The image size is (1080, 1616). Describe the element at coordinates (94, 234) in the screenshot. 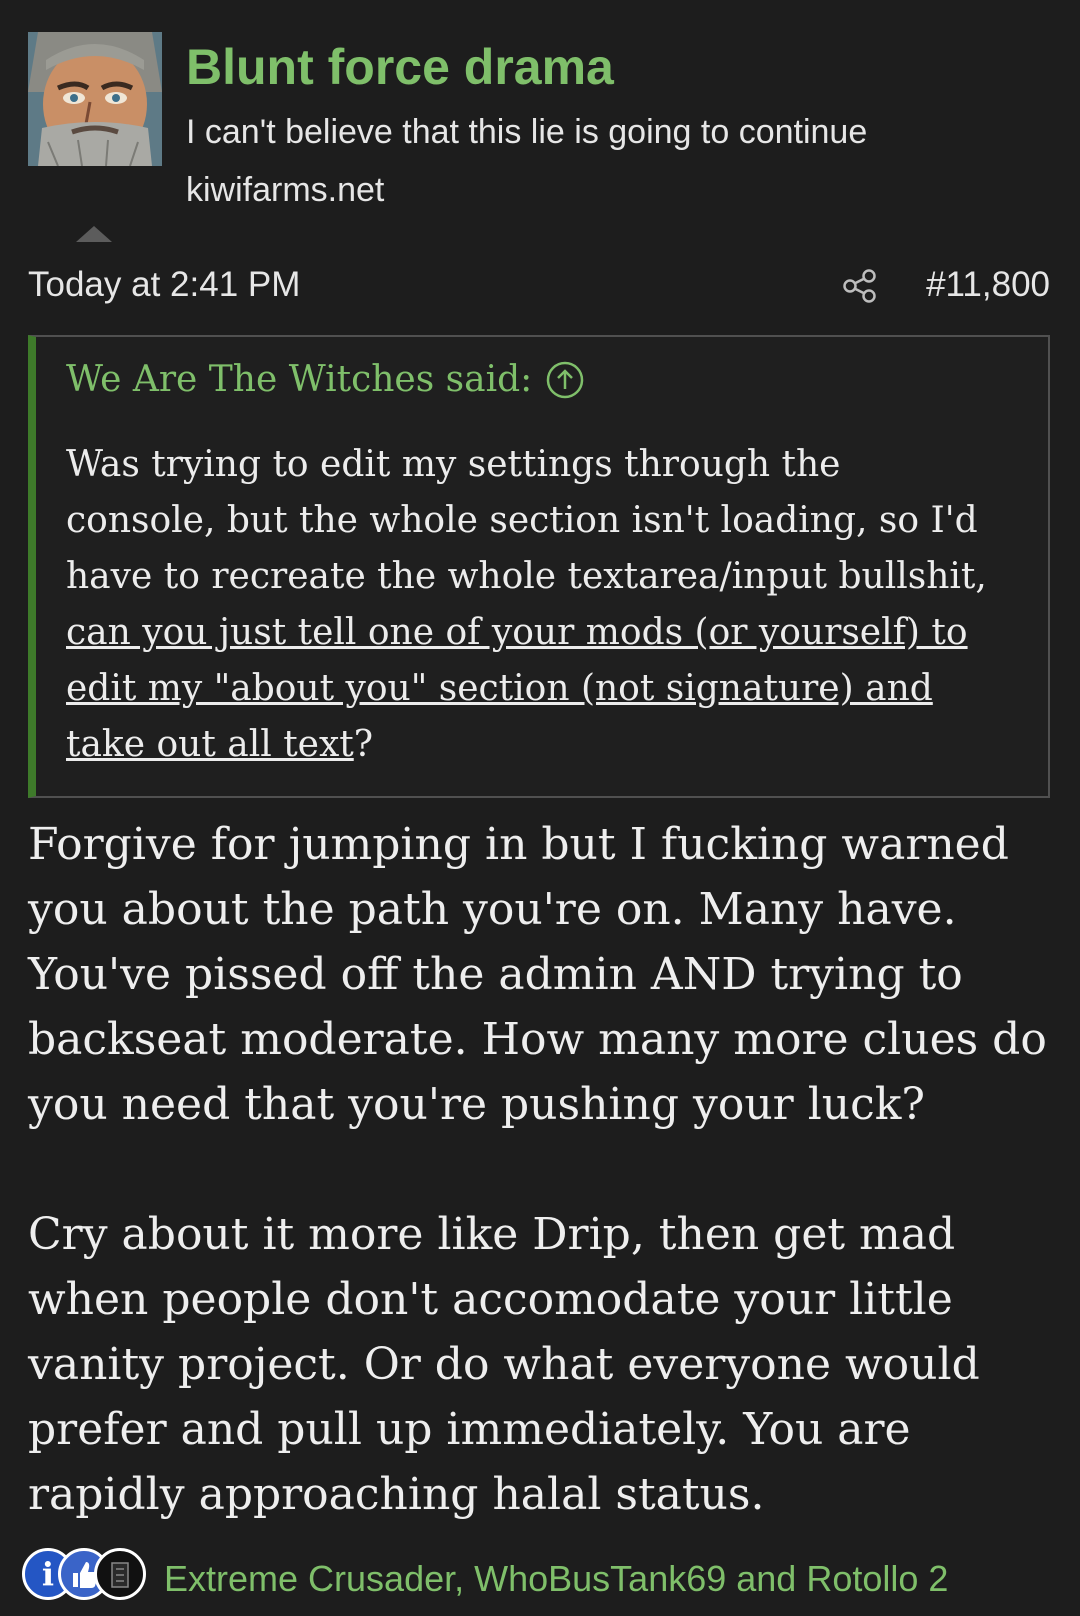

I see `collapse-caret-icon` at that location.